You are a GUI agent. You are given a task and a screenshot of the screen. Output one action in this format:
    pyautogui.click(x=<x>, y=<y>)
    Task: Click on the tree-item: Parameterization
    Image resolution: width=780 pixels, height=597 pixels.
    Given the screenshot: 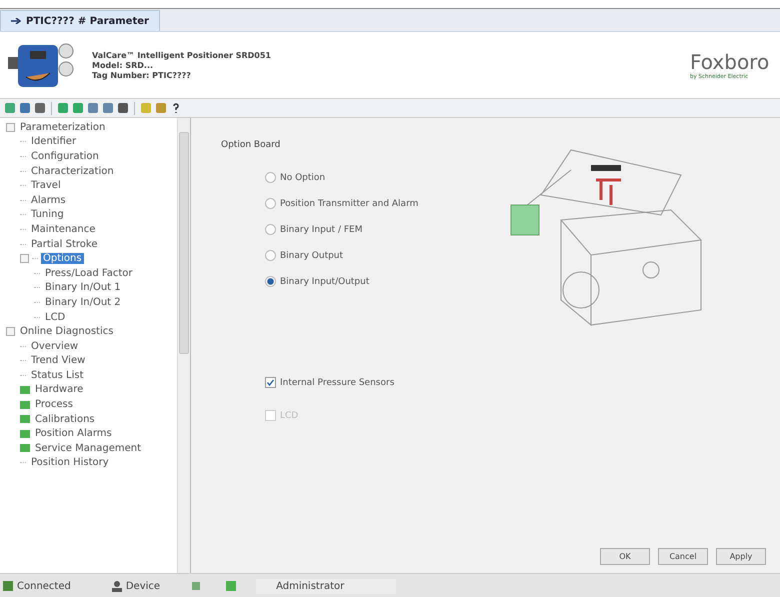 What is the action you would take?
    pyautogui.click(x=63, y=127)
    